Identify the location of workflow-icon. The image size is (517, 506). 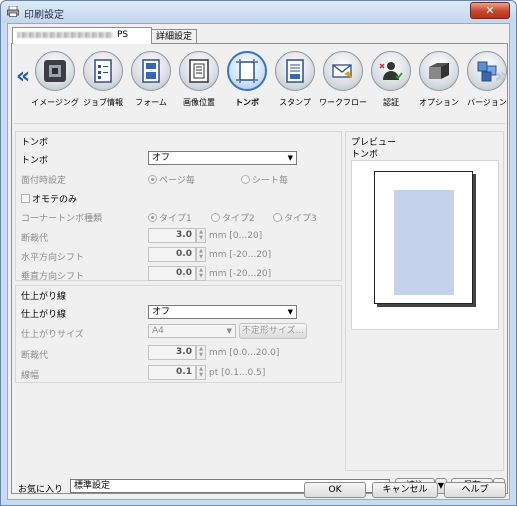
(343, 71).